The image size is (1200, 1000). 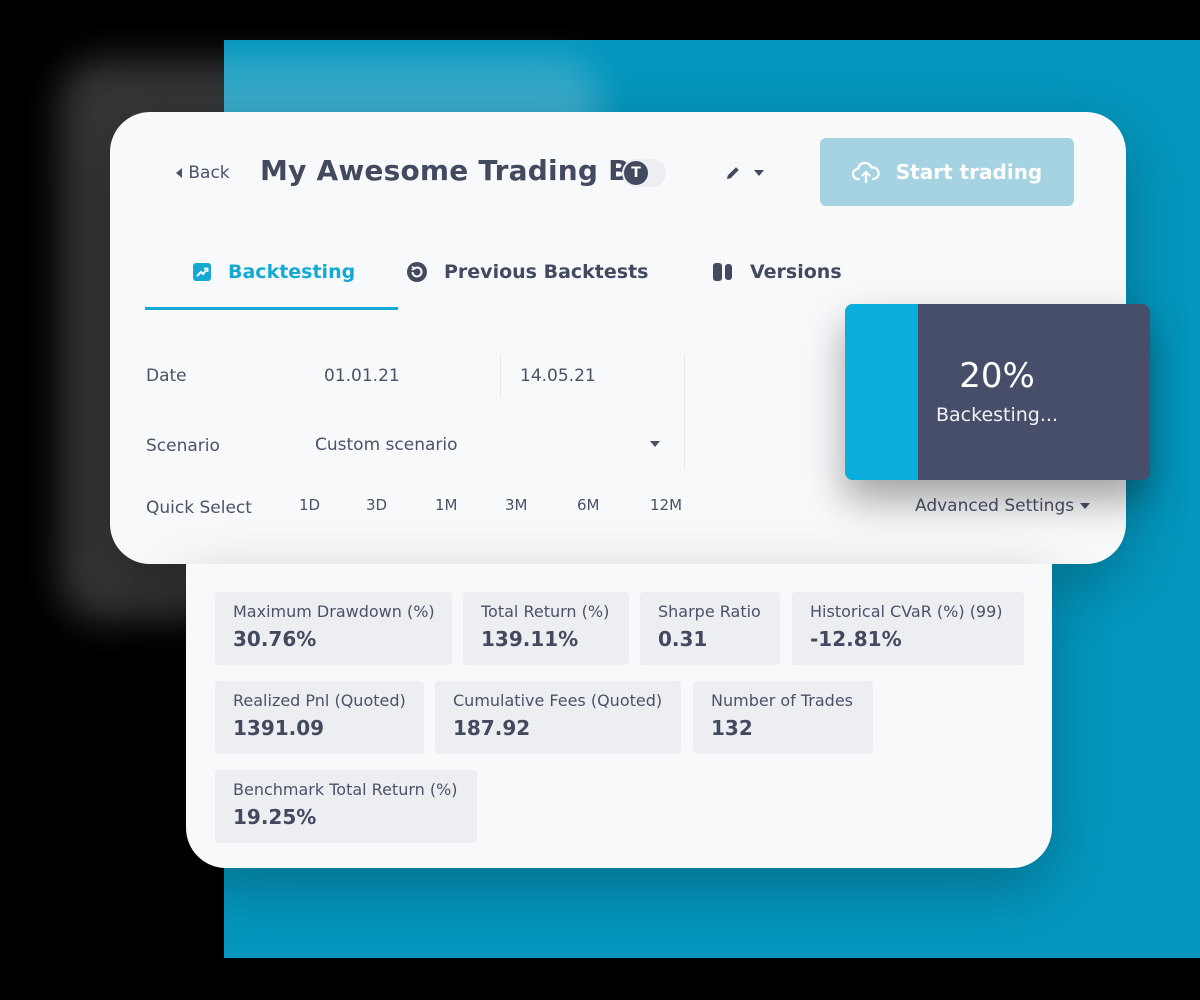 I want to click on metric-label: Number of Trades, so click(x=782, y=700).